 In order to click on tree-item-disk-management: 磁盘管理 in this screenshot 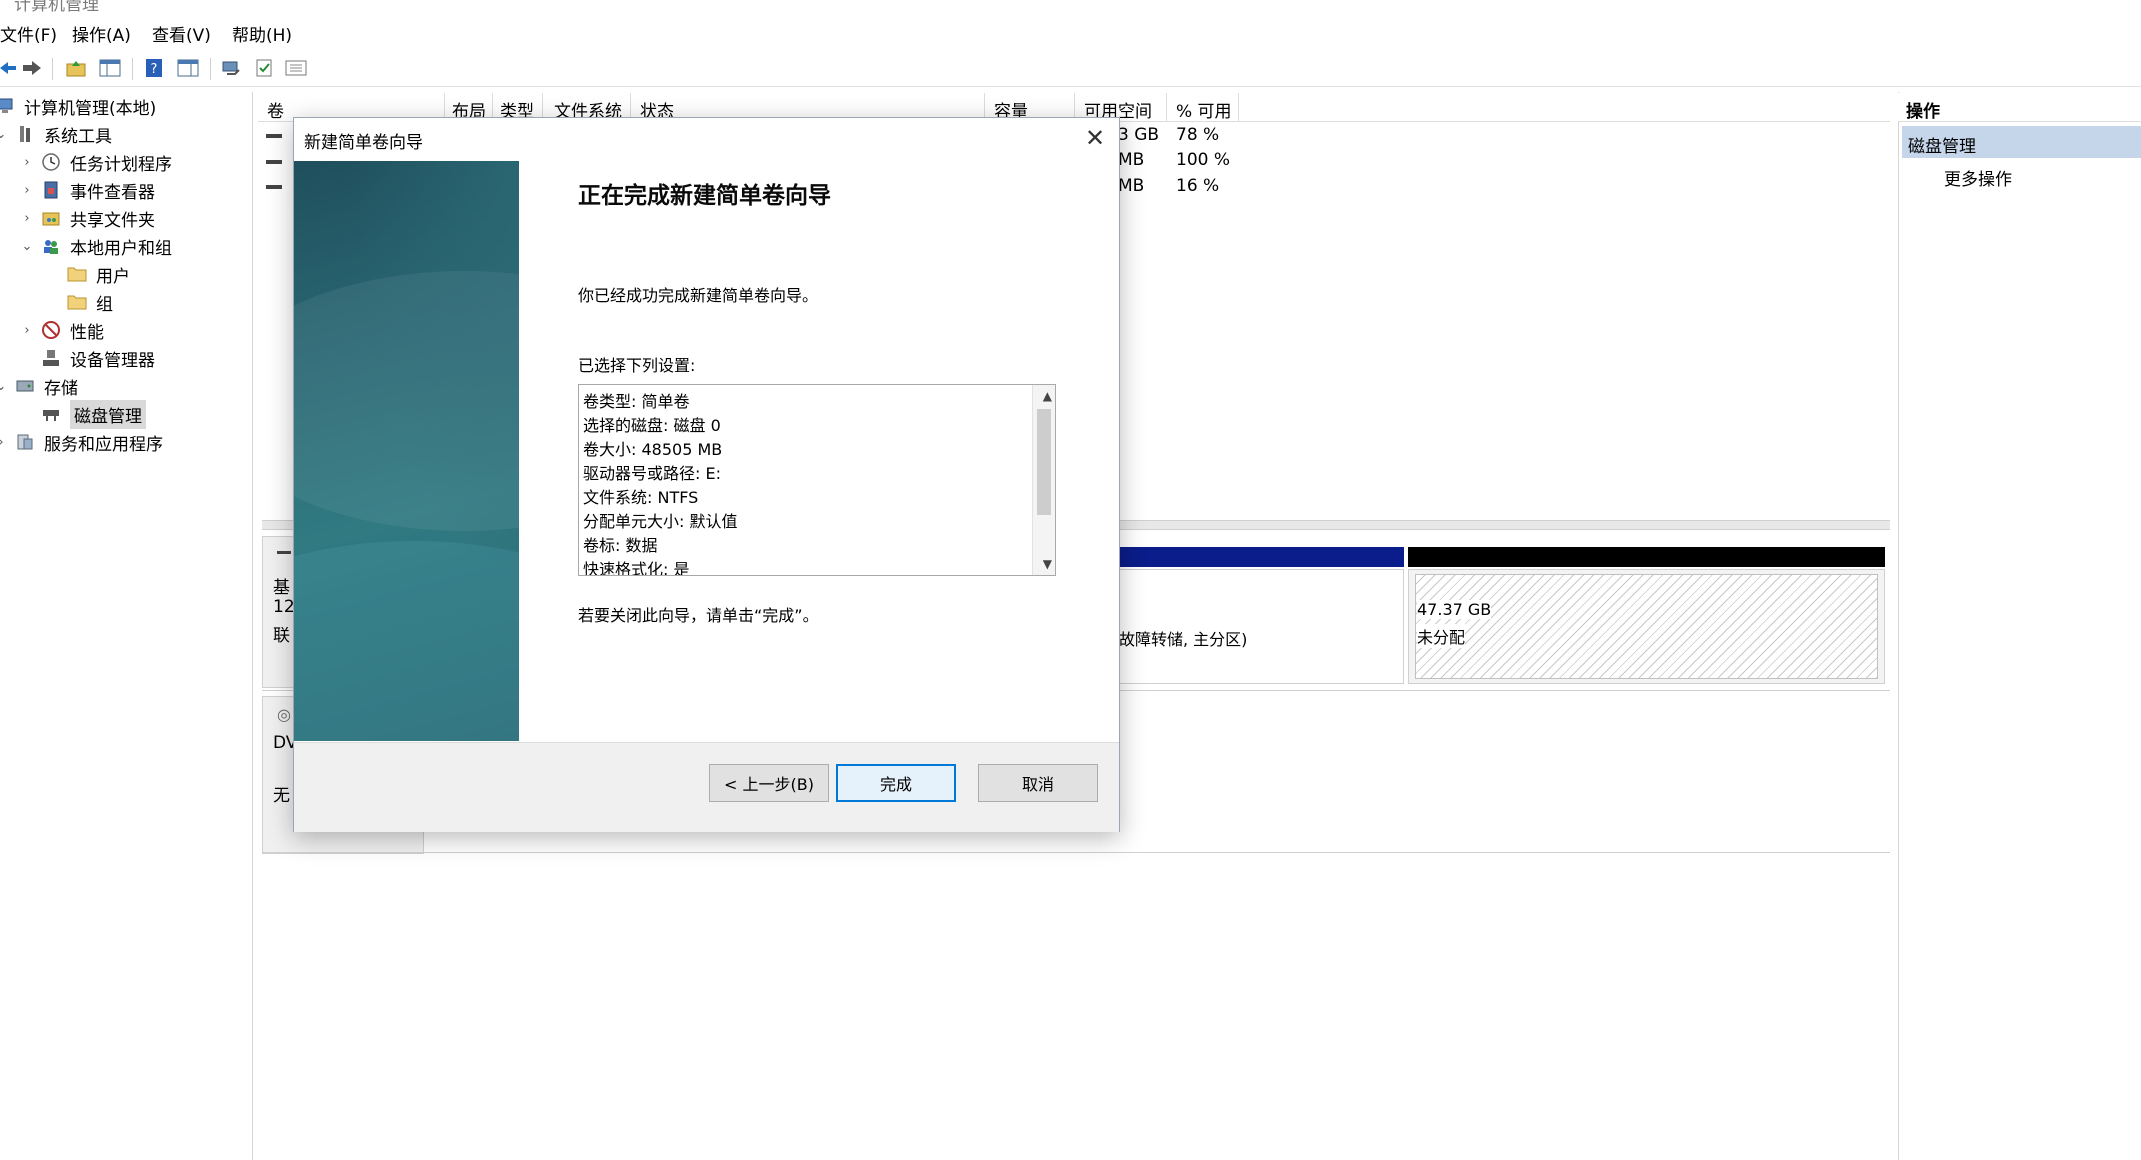, I will do `click(93, 414)`.